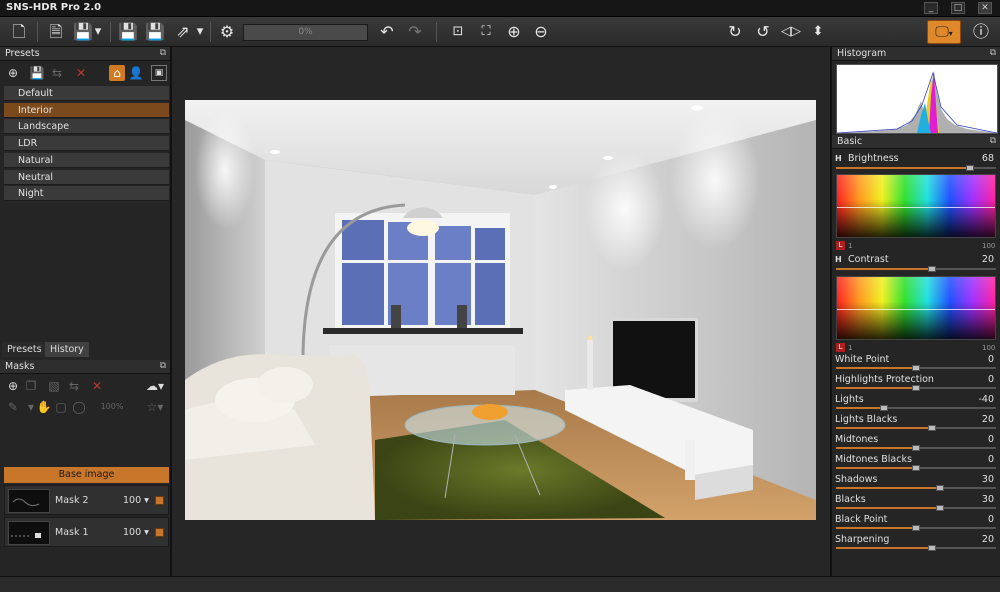 Image resolution: width=1000 pixels, height=592 pixels. I want to click on rename-preset-icon: ⇆, so click(57, 73).